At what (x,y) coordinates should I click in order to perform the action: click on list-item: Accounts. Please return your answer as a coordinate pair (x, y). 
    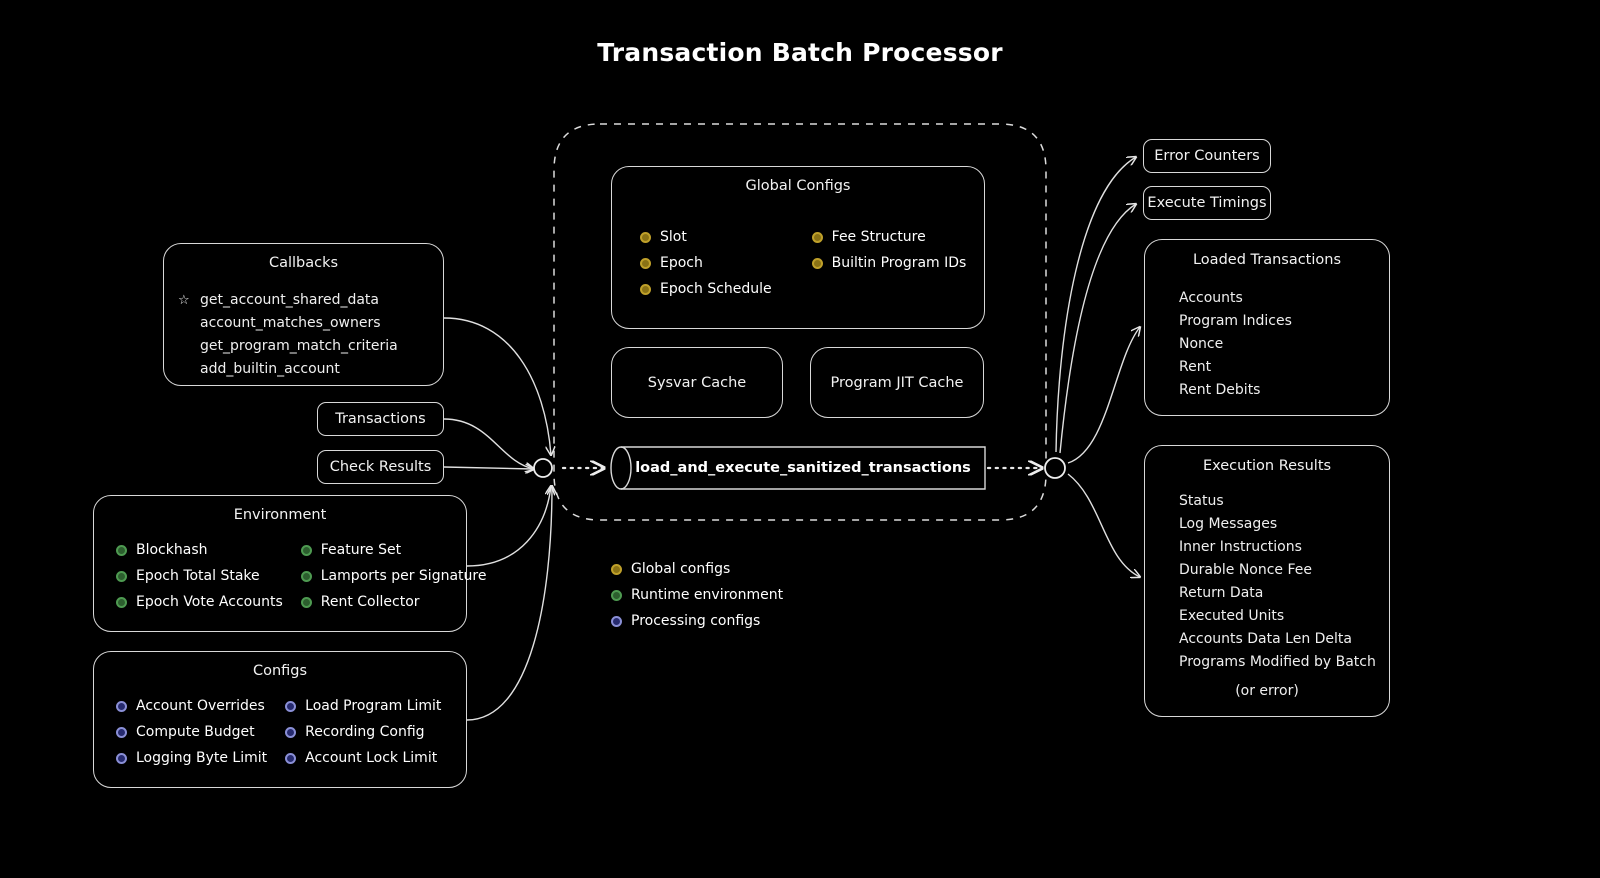
    Looking at the image, I should click on (1211, 298).